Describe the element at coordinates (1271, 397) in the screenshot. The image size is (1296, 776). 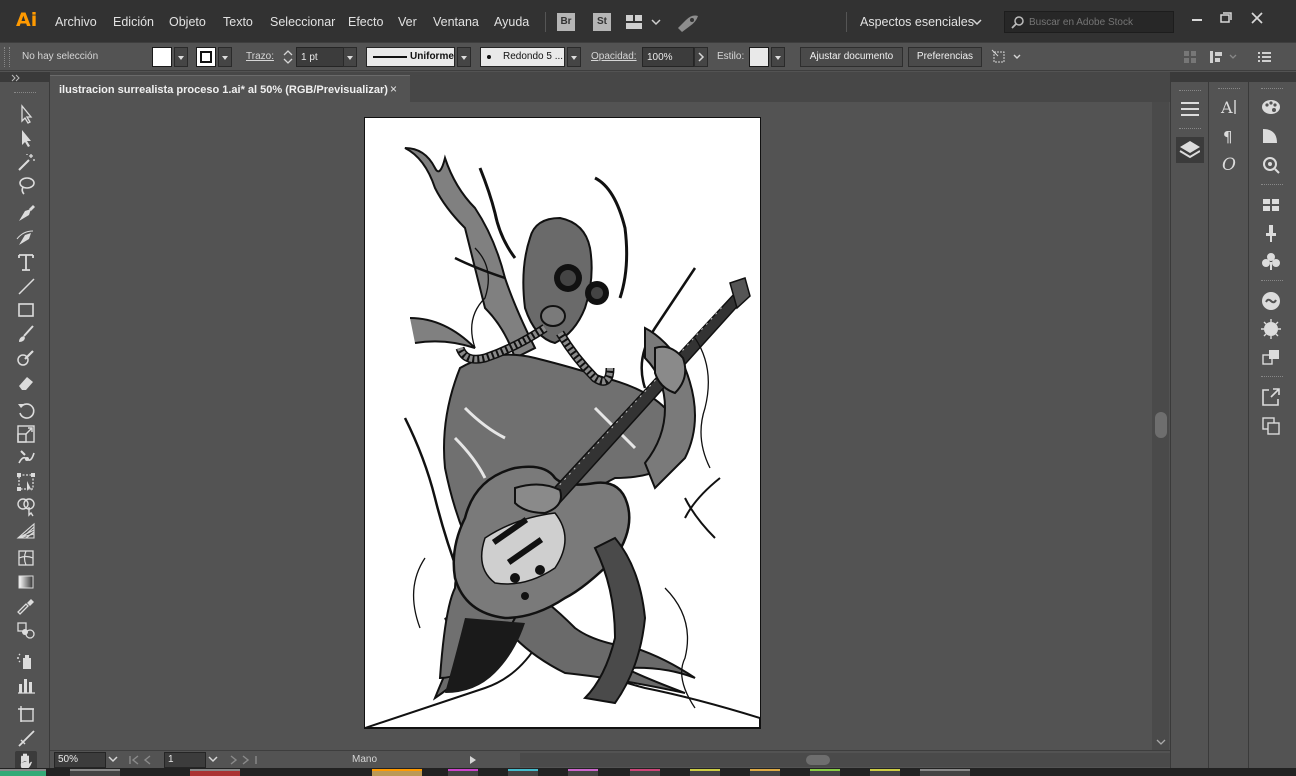
I see `export-share-icon` at that location.